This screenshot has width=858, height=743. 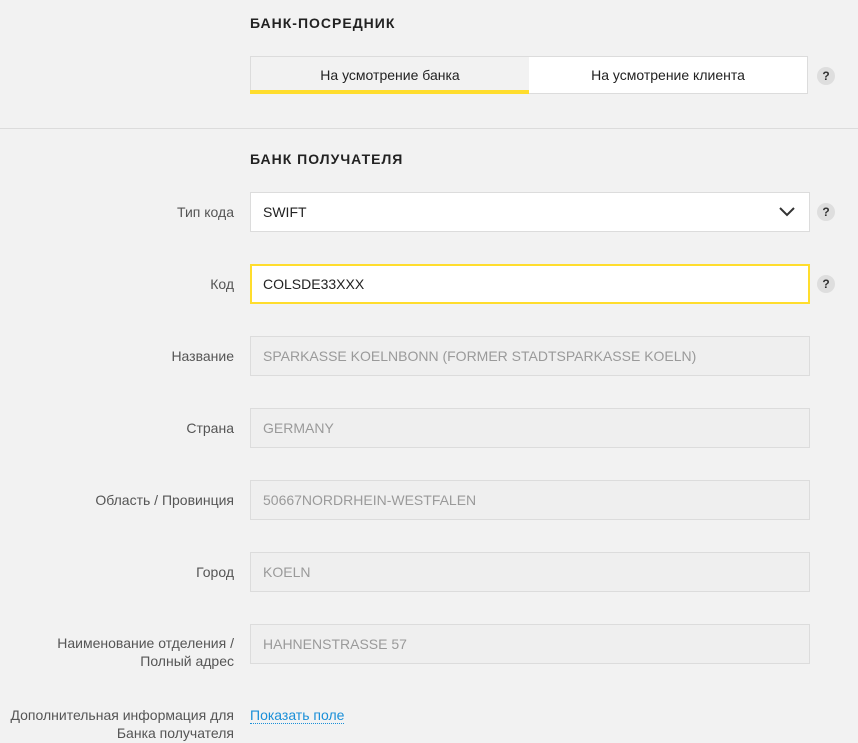 I want to click on branch-label-line2: Полный адрес, so click(x=187, y=661).